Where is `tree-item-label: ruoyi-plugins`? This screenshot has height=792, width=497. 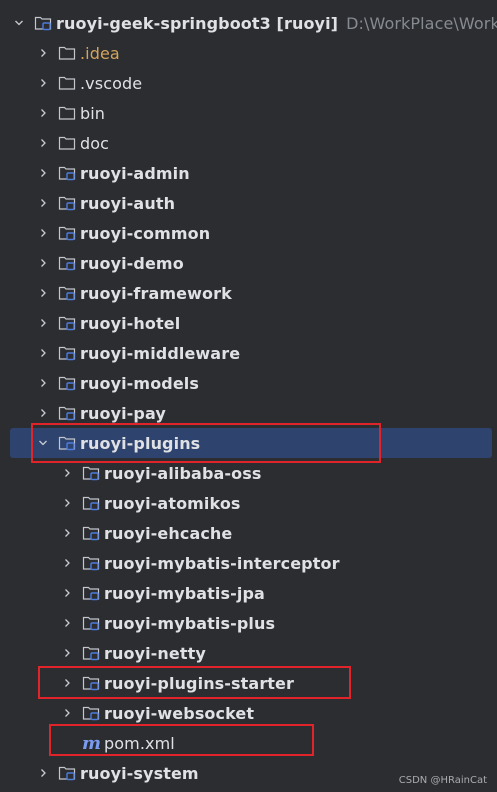 tree-item-label: ruoyi-plugins is located at coordinates (140, 443).